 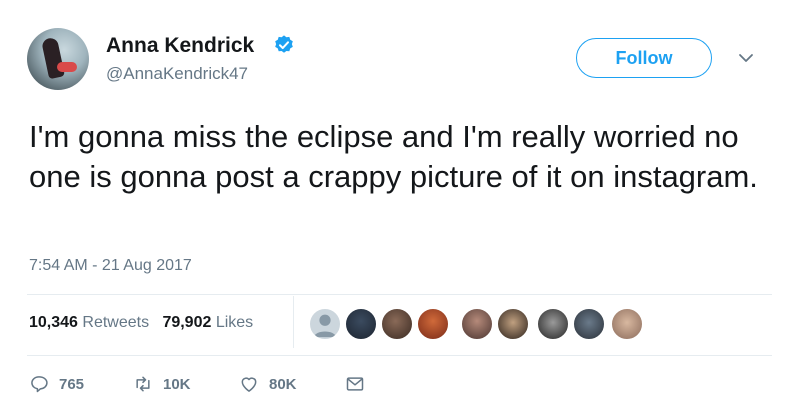 What do you see at coordinates (249, 384) in the screenshot?
I see `heart-icon` at bounding box center [249, 384].